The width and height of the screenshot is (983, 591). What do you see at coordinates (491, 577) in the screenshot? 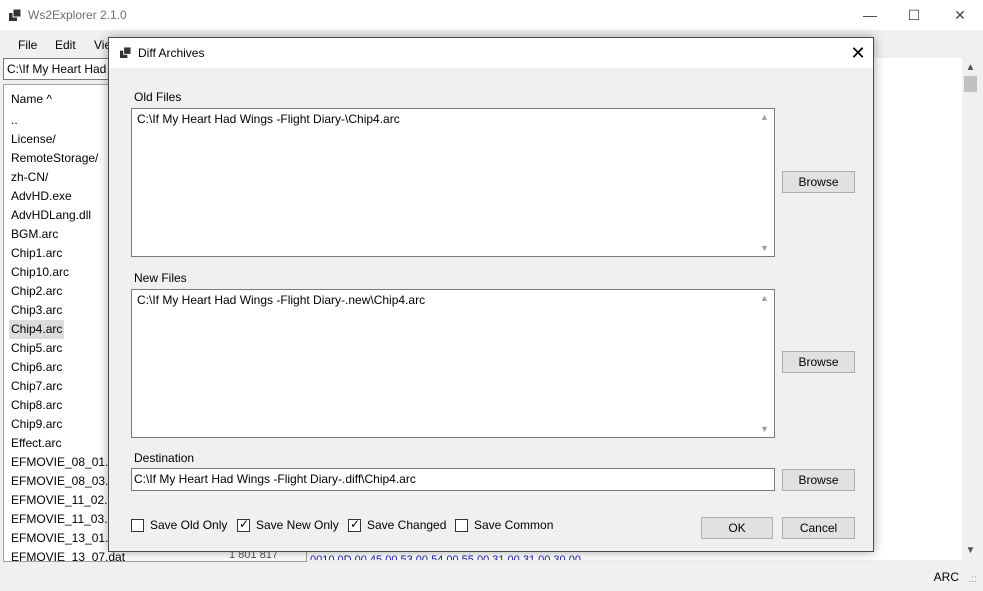
I see `status-bar` at bounding box center [491, 577].